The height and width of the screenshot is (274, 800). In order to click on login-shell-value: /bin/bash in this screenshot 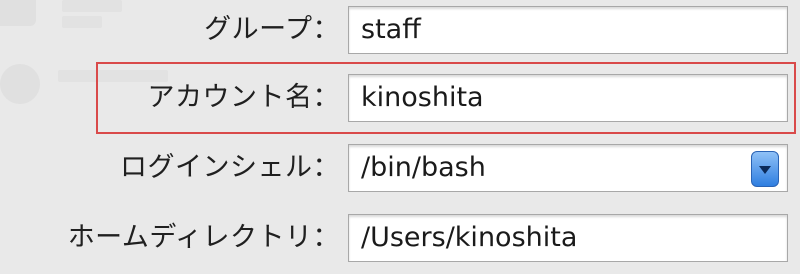, I will do `click(423, 167)`.